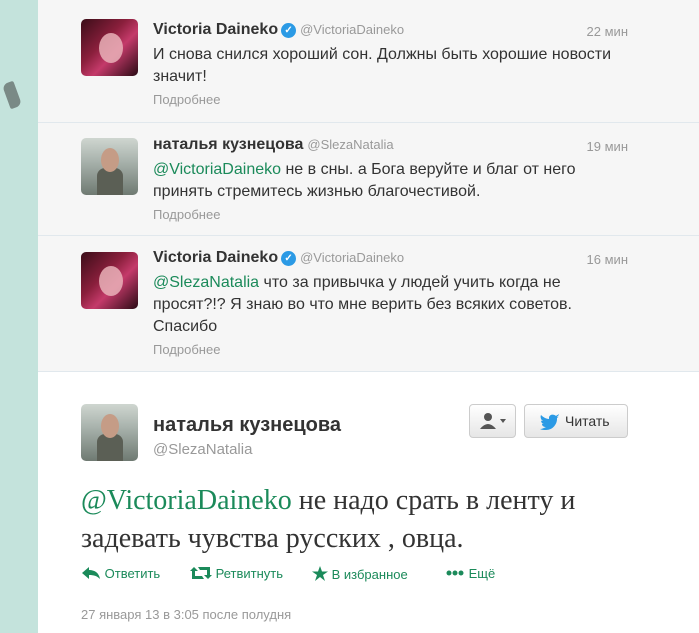 Image resolution: width=699 pixels, height=633 pixels. Describe the element at coordinates (12, 95) in the screenshot. I see `background-decoration` at that location.